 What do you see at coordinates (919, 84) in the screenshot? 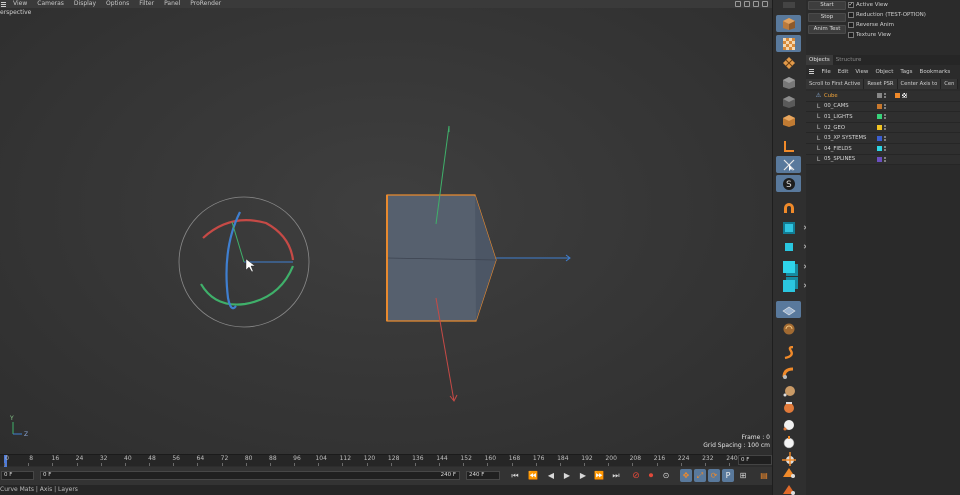
I see `center-axis-button: Center Axis to` at bounding box center [919, 84].